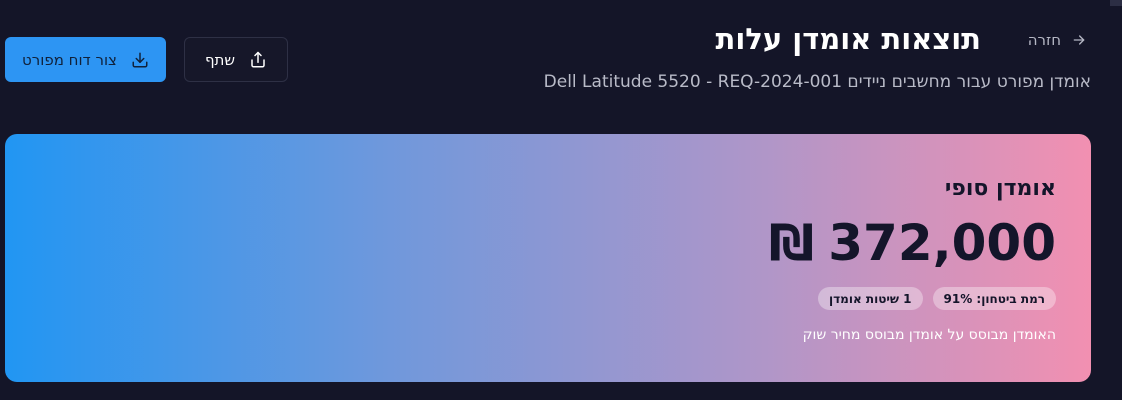  Describe the element at coordinates (1000, 188) in the screenshot. I see `final-estimate-label: אומדן סופי` at that location.